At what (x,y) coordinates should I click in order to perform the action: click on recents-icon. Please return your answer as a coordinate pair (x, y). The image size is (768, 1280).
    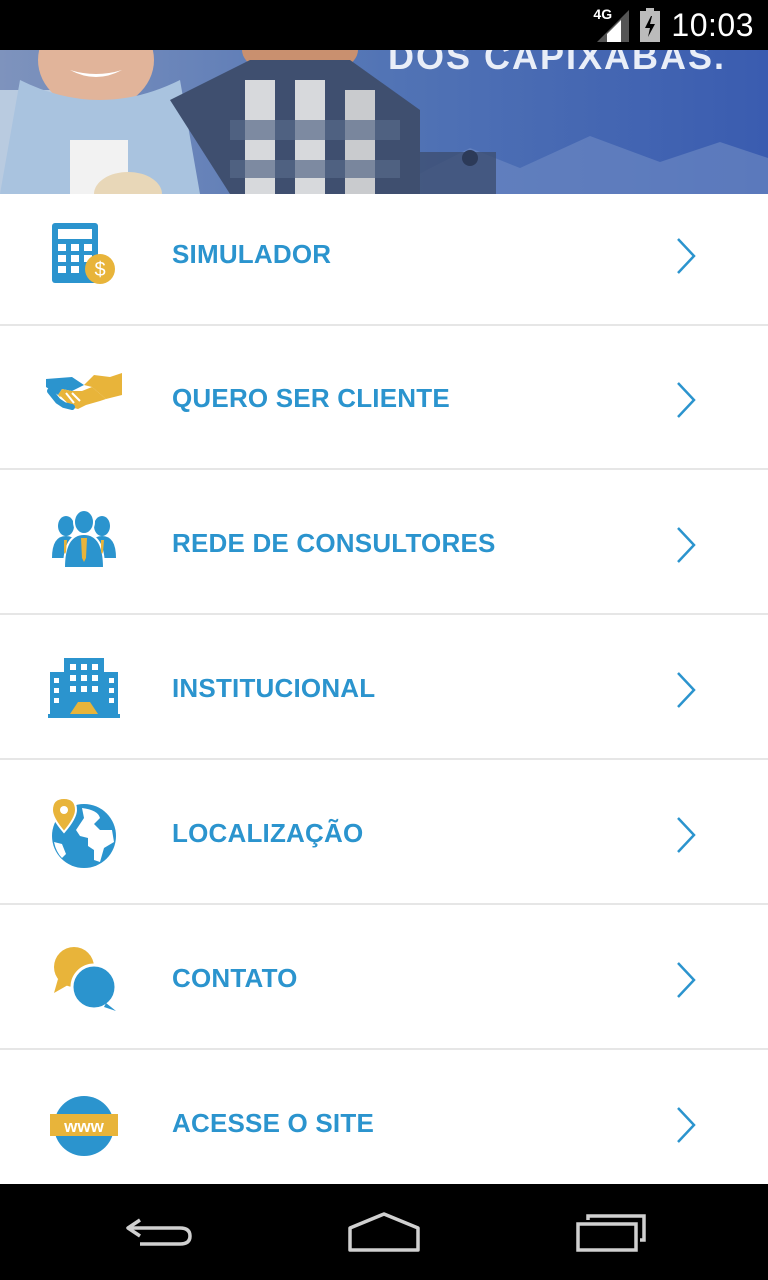
    Looking at the image, I should click on (612, 1232).